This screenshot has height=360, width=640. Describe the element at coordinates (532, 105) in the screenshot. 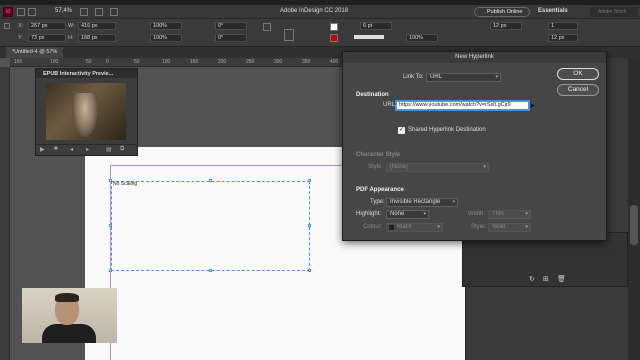

I see `mouse-cursor-icon: ➤` at that location.